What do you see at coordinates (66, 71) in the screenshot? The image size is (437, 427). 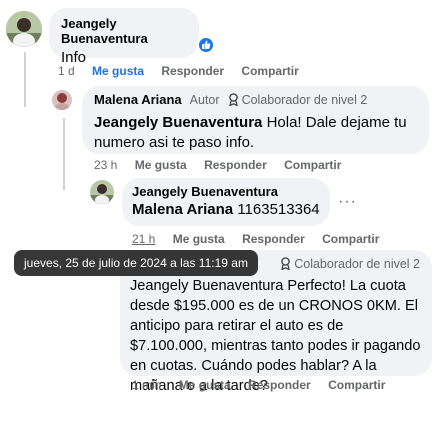 I see `comment-time: 1 d` at bounding box center [66, 71].